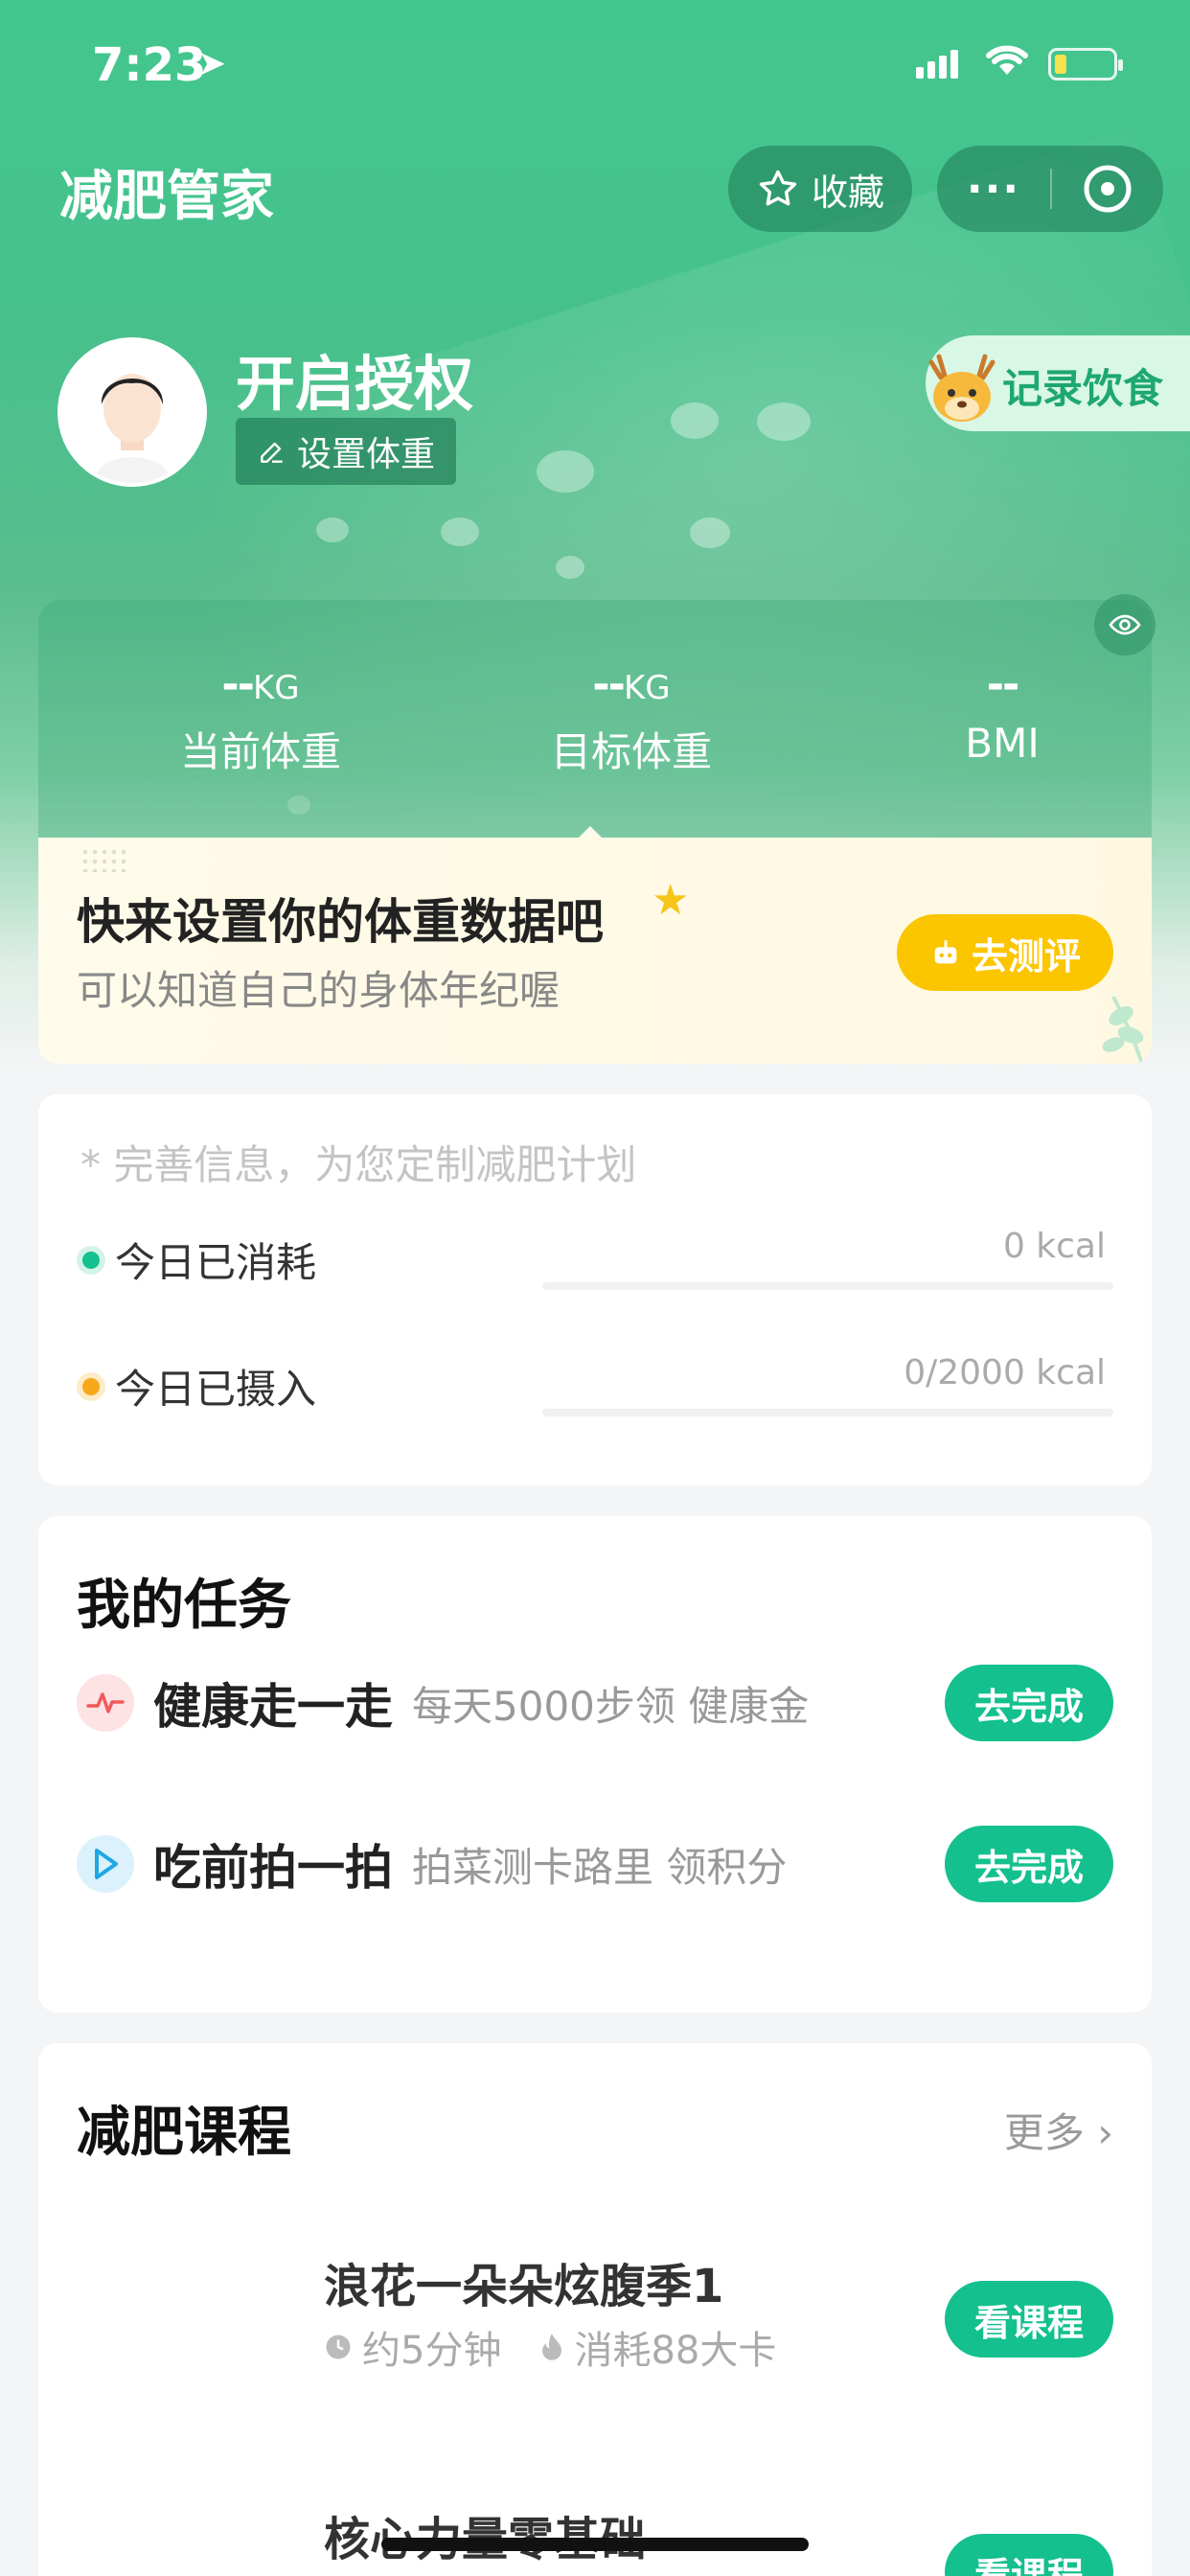 This screenshot has width=1190, height=2576. I want to click on evaluate-button: 去测评, so click(1005, 952).